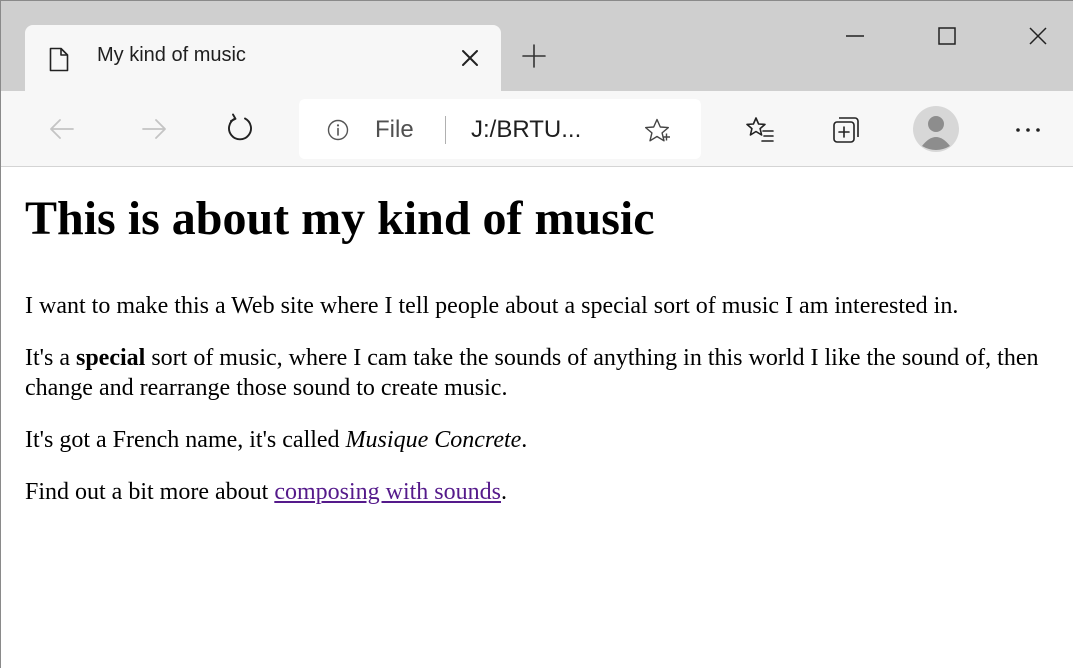 Image resolution: width=1073 pixels, height=668 pixels. Describe the element at coordinates (263, 58) in the screenshot. I see `tab-my-kind-of-music: My kind of music` at that location.